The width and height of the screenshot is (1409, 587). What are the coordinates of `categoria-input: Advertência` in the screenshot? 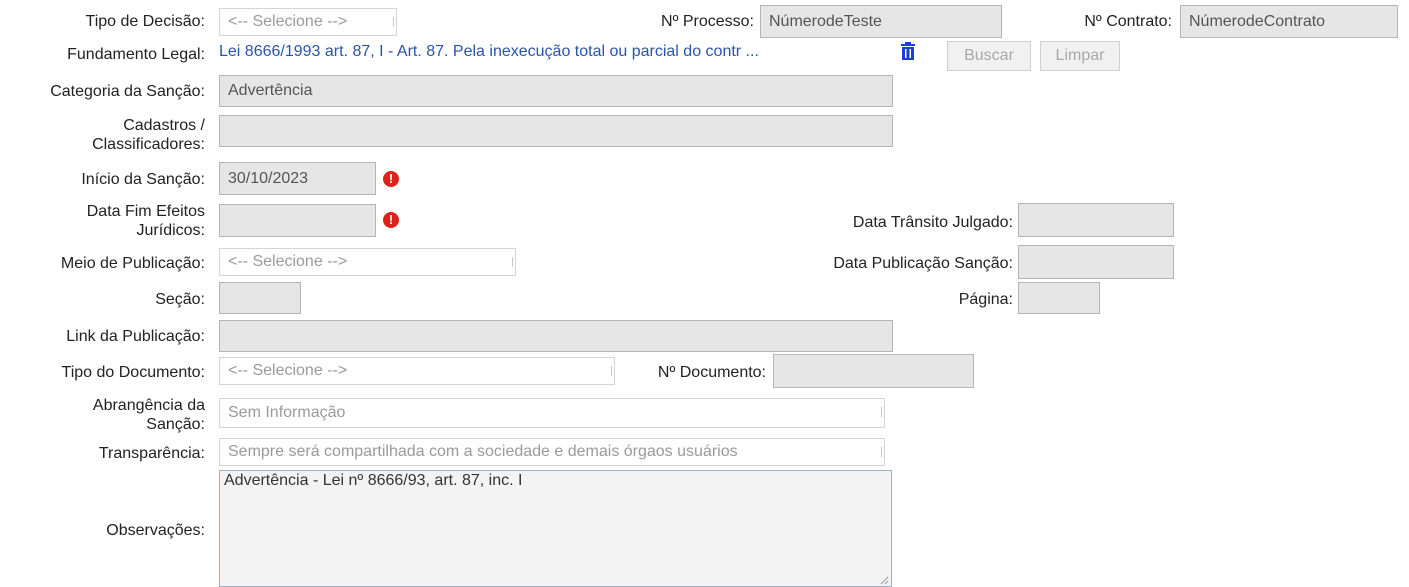 It's located at (556, 91).